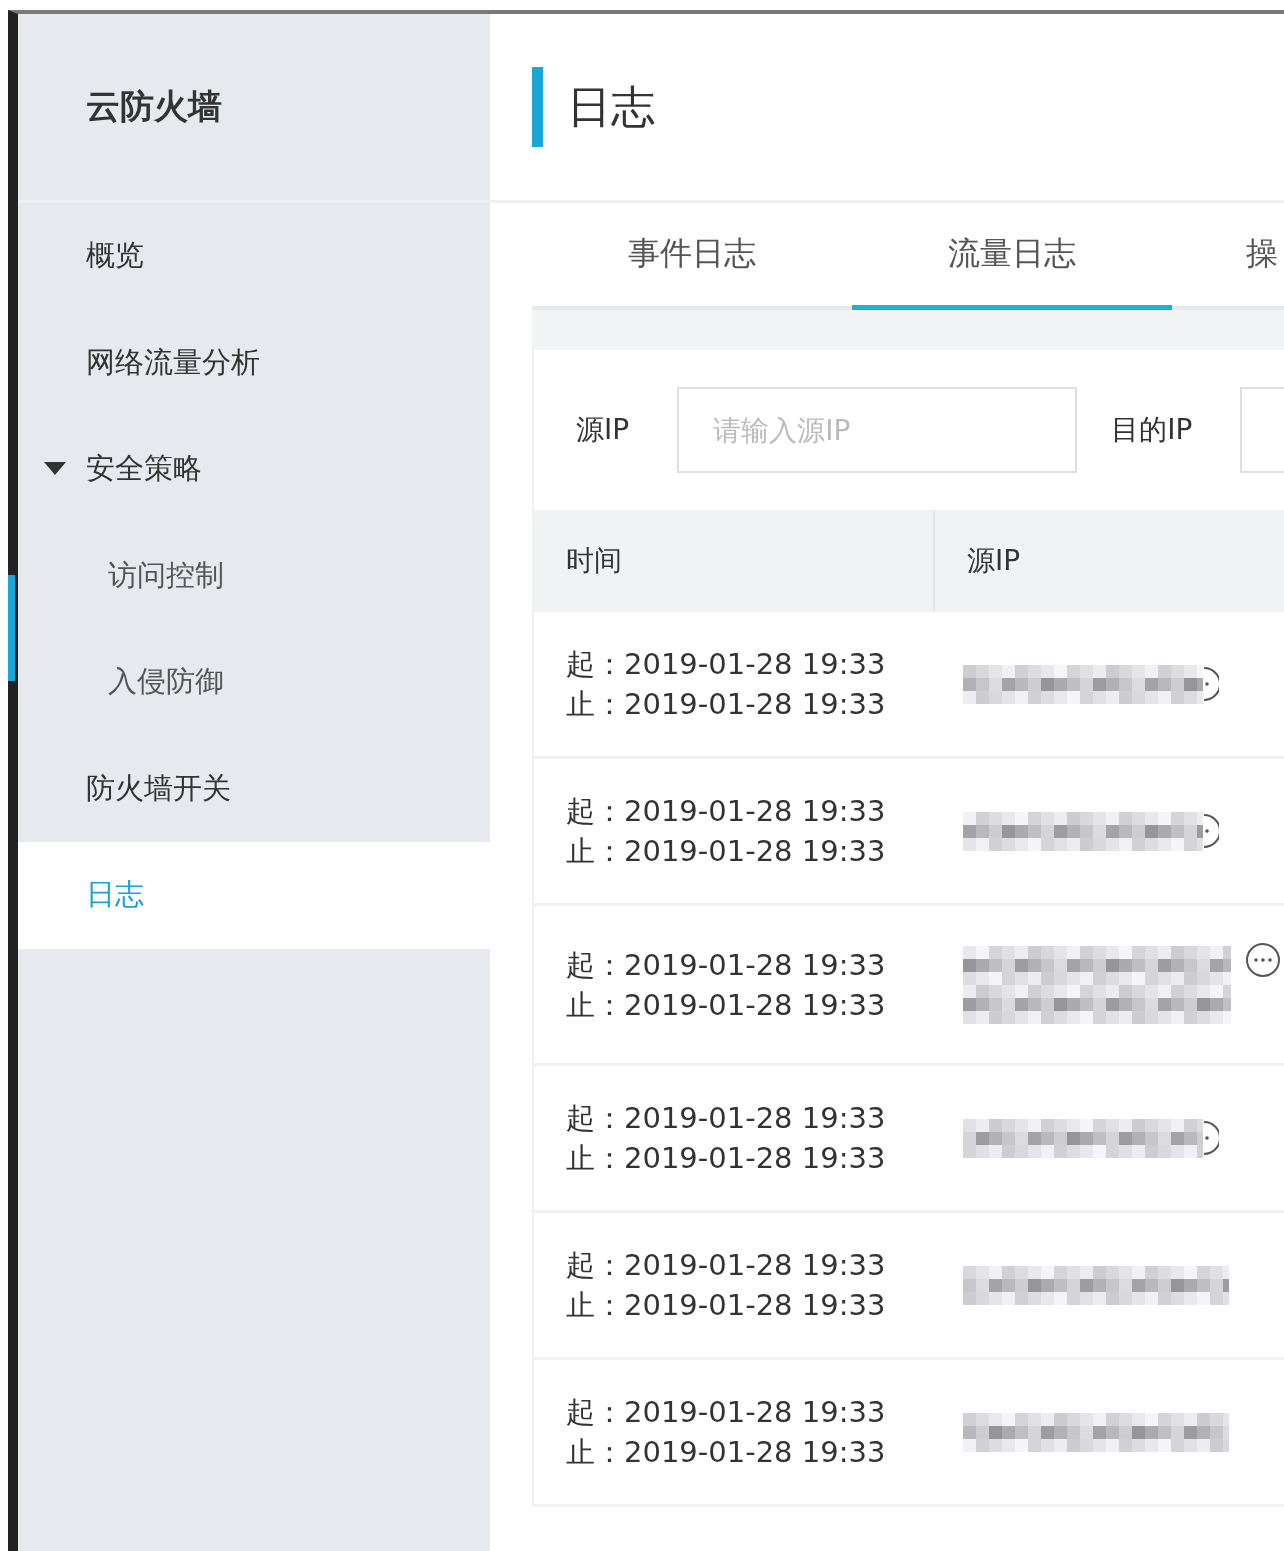  I want to click on nav-item: 防火墙开关, so click(254, 788).